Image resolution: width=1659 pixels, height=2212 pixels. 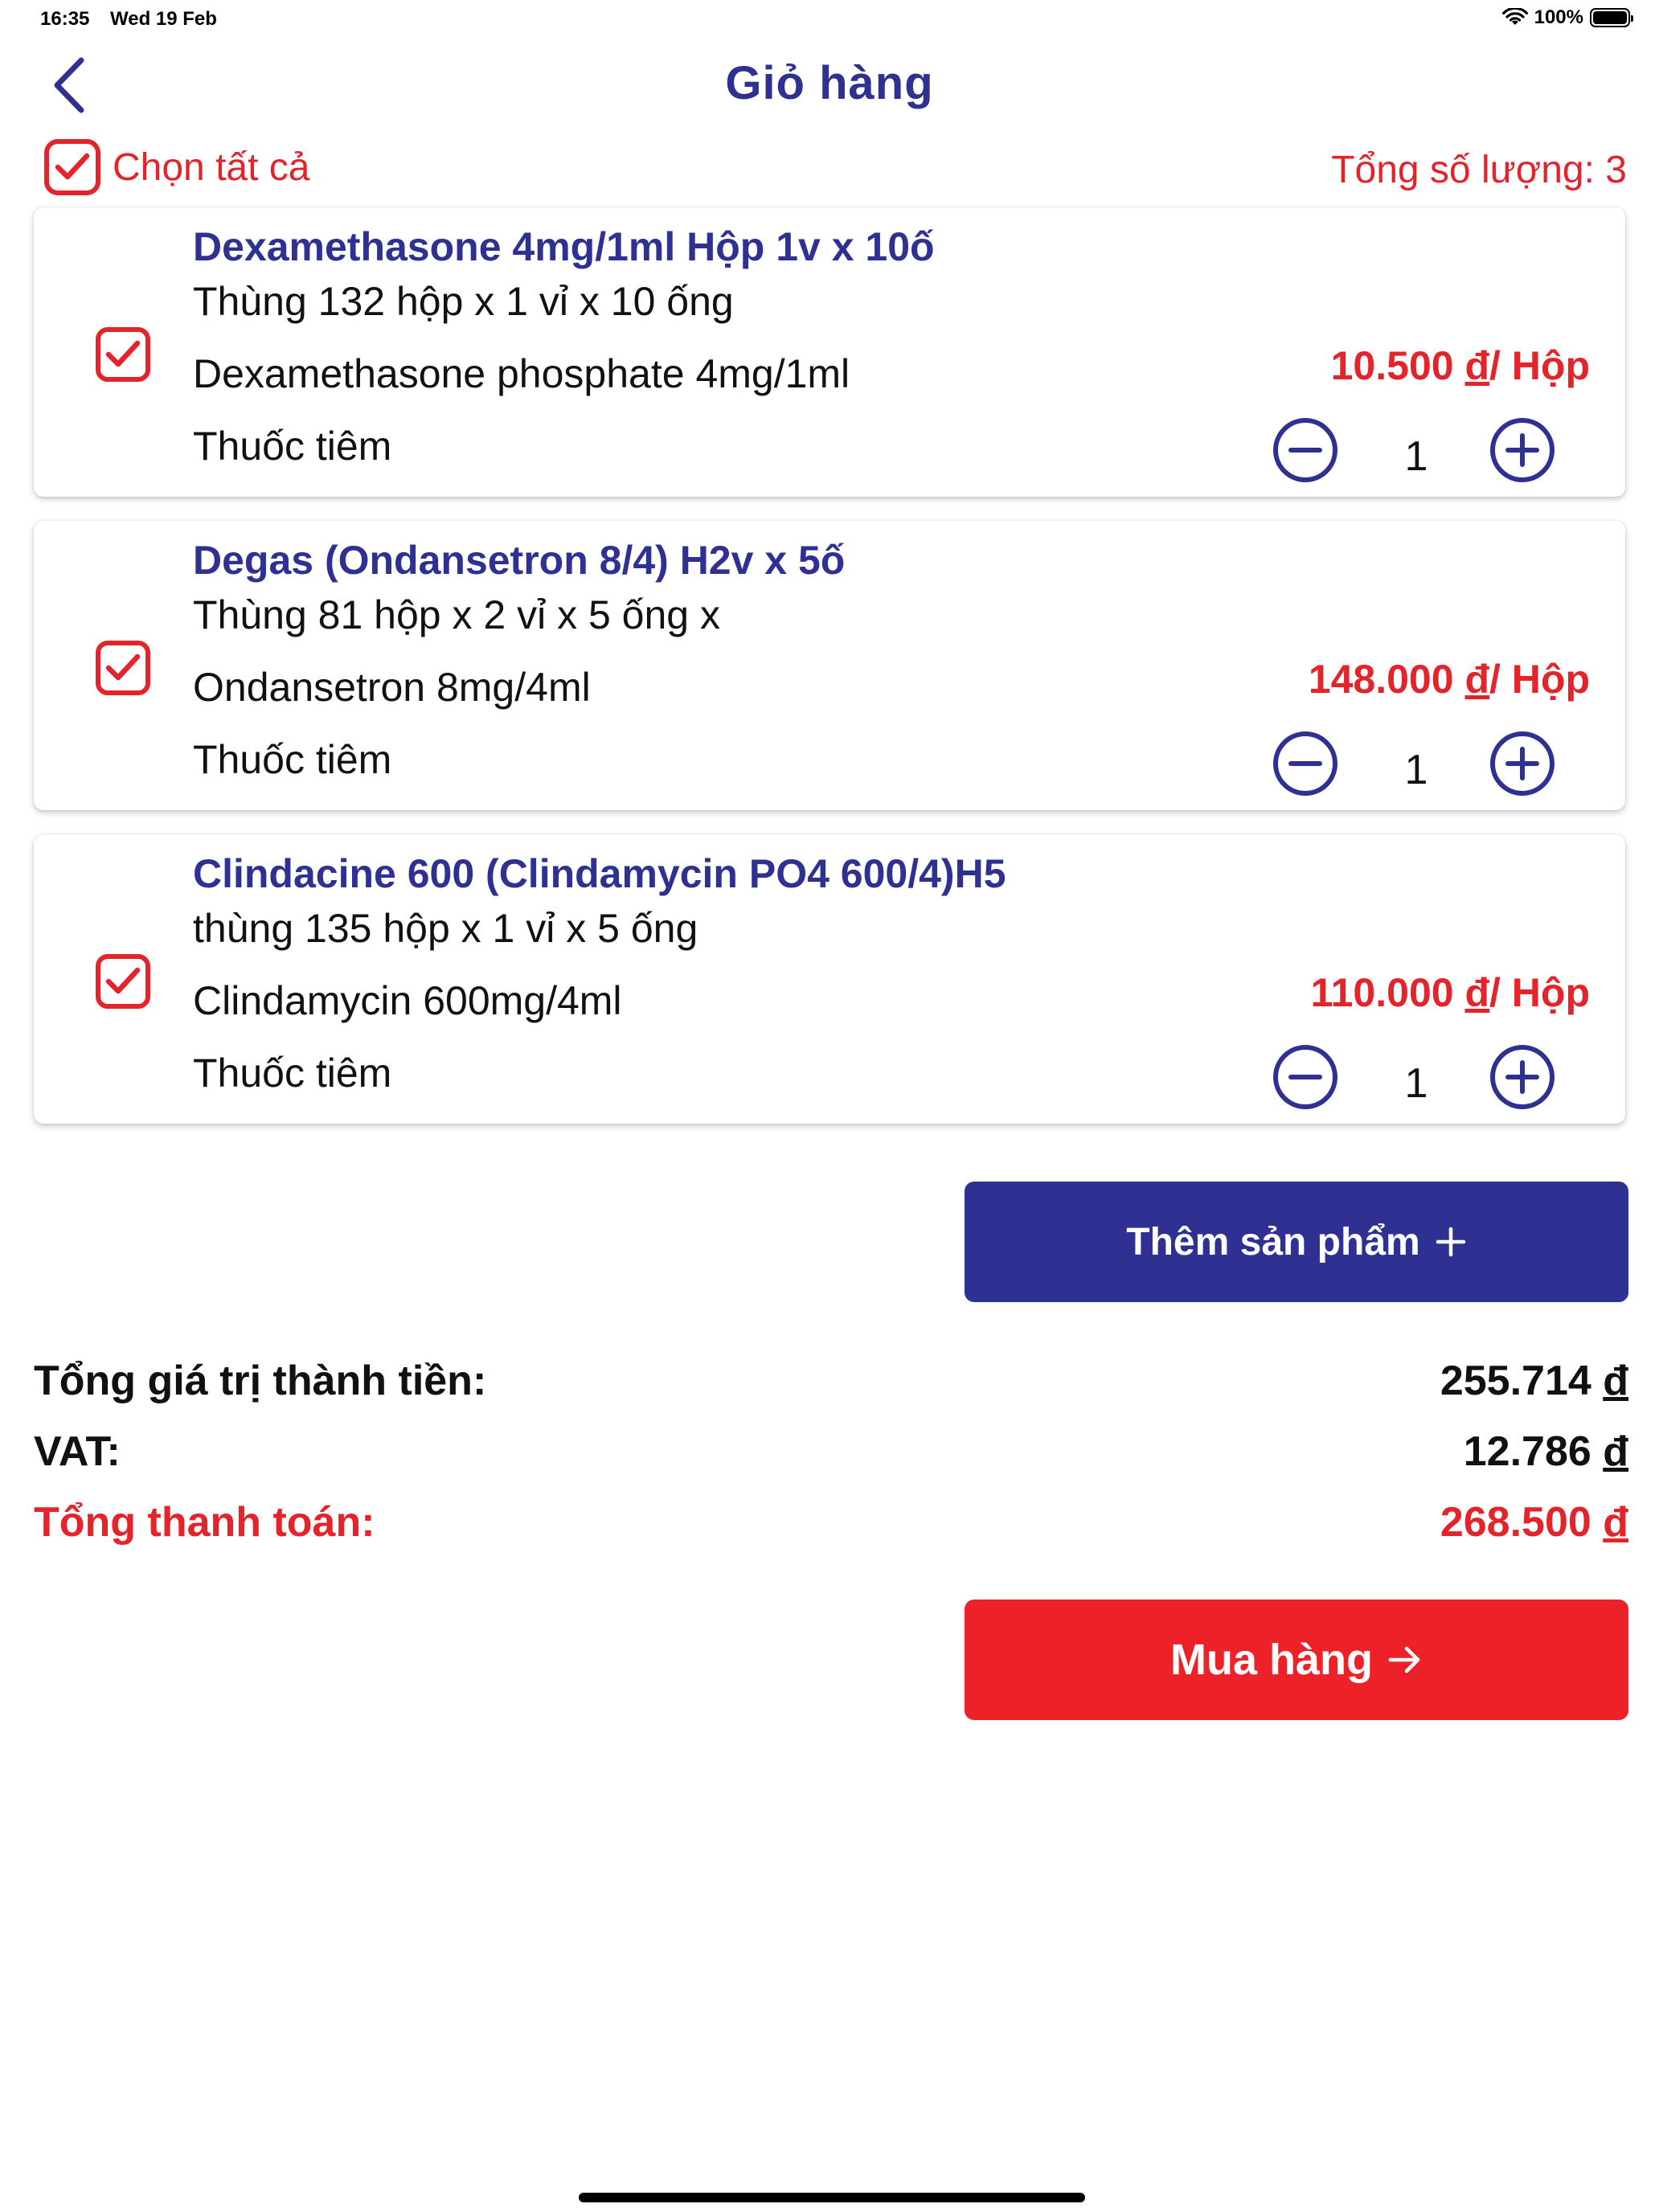 What do you see at coordinates (456, 614) in the screenshot?
I see `item-packaging: Thùng 81 hộp x 2 vỉ x 5 ống x` at bounding box center [456, 614].